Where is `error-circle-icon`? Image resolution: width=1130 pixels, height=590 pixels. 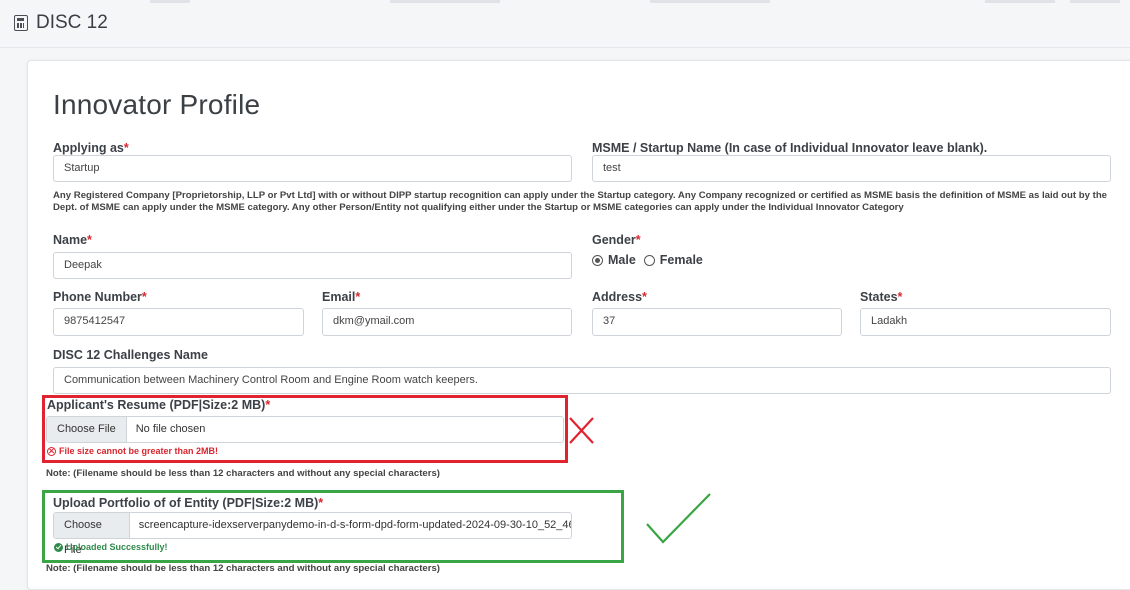 error-circle-icon is located at coordinates (51, 451).